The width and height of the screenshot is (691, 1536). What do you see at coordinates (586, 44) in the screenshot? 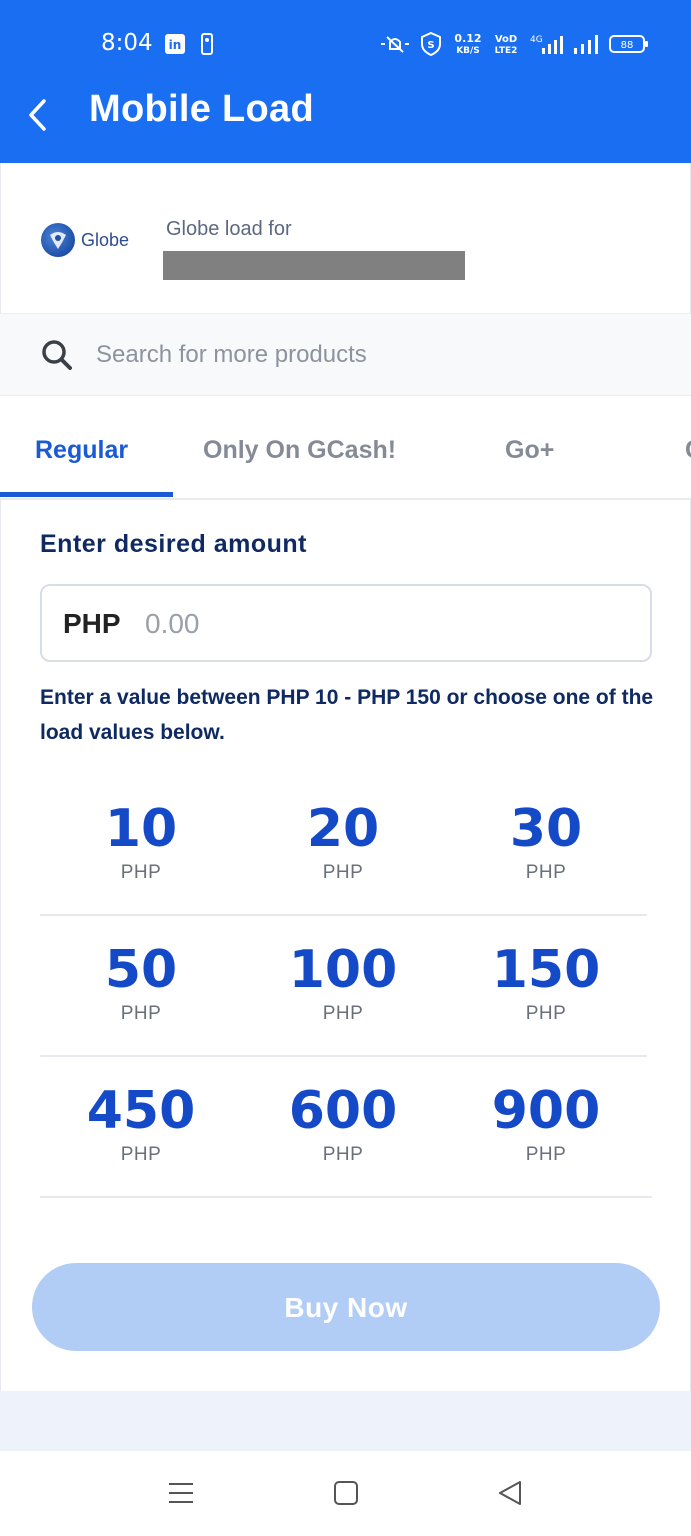
I see `signal-icon` at bounding box center [586, 44].